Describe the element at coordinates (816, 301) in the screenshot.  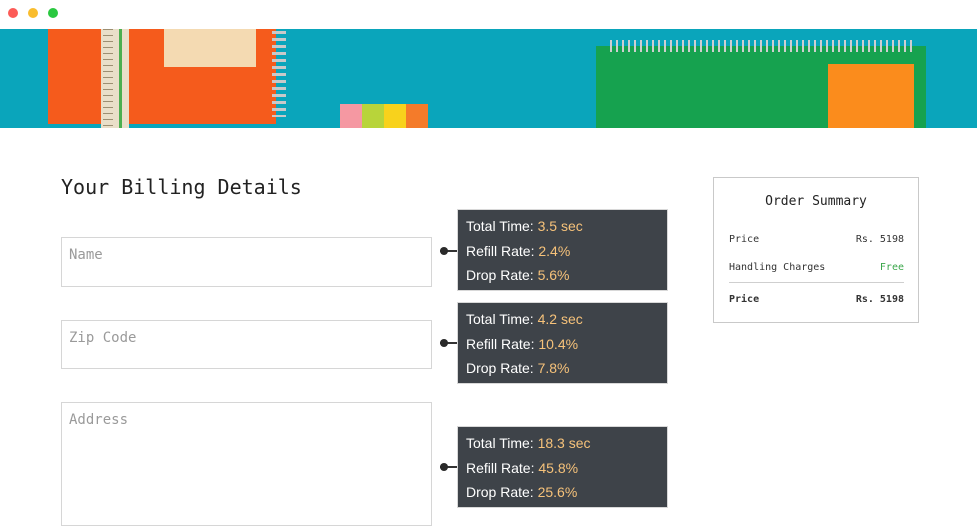
I see `total-price-row: Price Rs. 5198` at that location.